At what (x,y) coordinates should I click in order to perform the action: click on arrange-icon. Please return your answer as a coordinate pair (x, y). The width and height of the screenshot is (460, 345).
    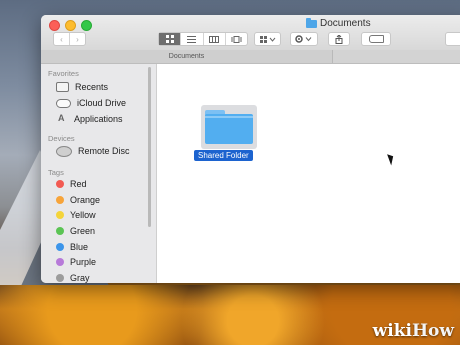
    Looking at the image, I should click on (267, 39).